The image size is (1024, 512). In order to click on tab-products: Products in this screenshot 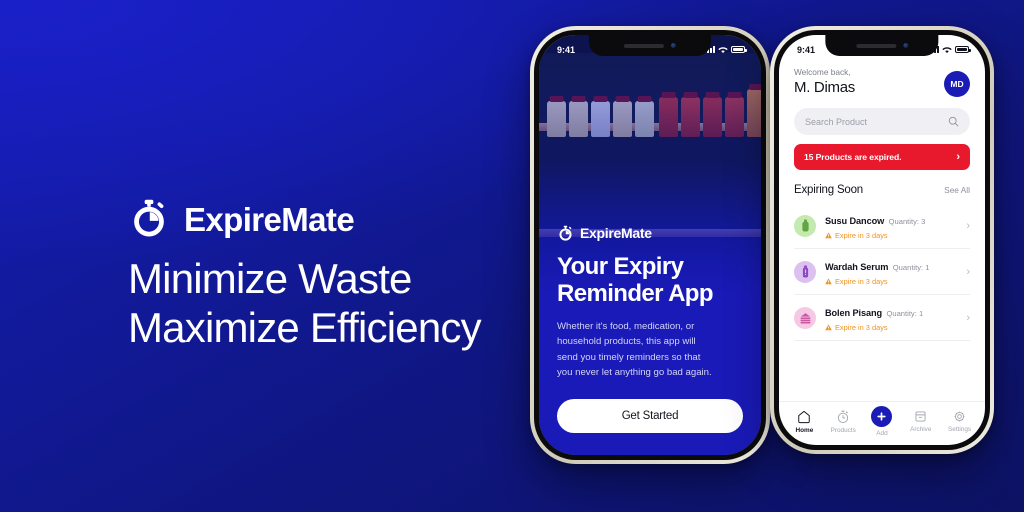, I will do `click(843, 422)`.